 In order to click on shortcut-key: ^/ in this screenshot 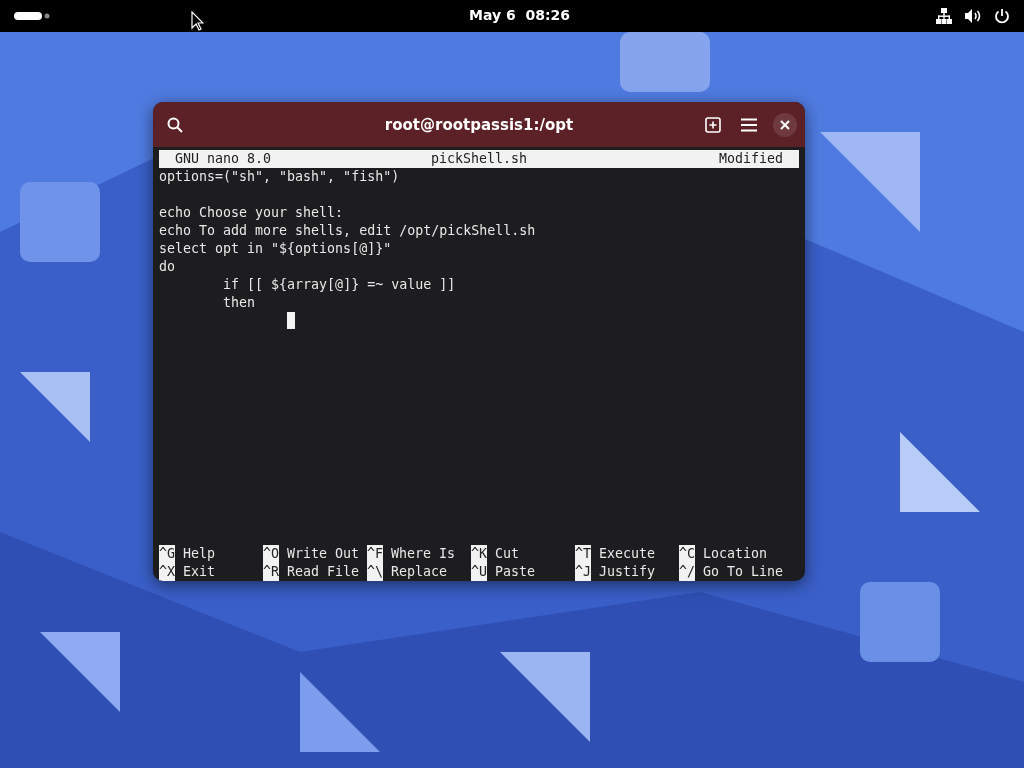, I will do `click(687, 572)`.